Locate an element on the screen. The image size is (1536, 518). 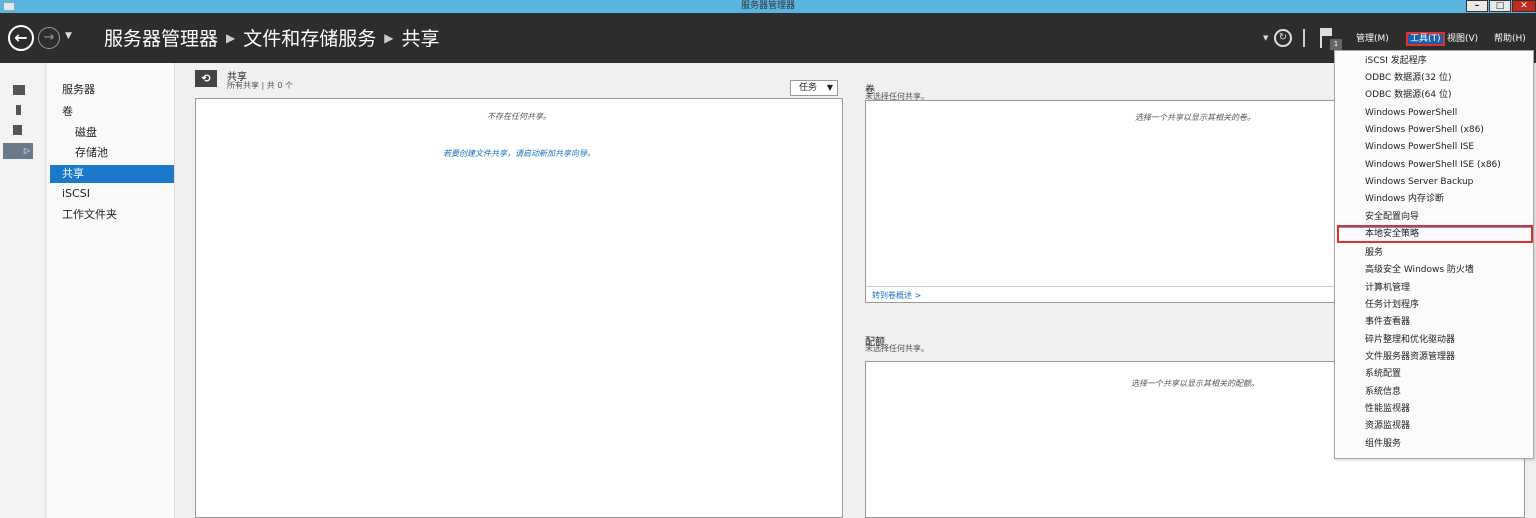
nav-item-work-folders: 工作文件夹 is located at coordinates (112, 215).